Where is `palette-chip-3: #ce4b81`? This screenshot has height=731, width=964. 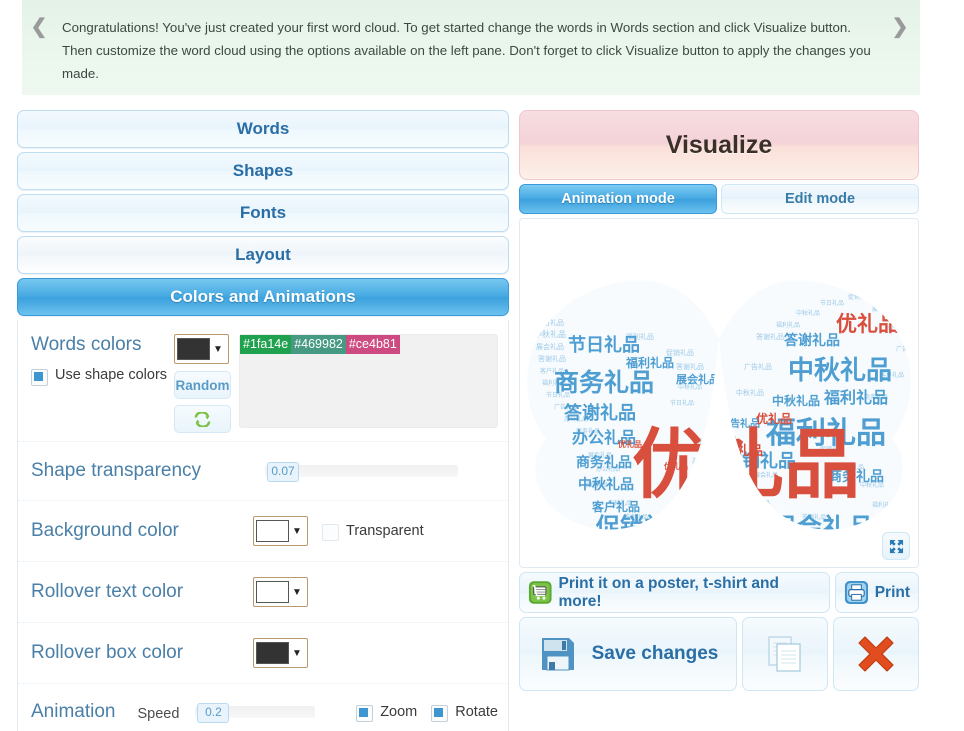
palette-chip-3: #ce4b81 is located at coordinates (372, 344).